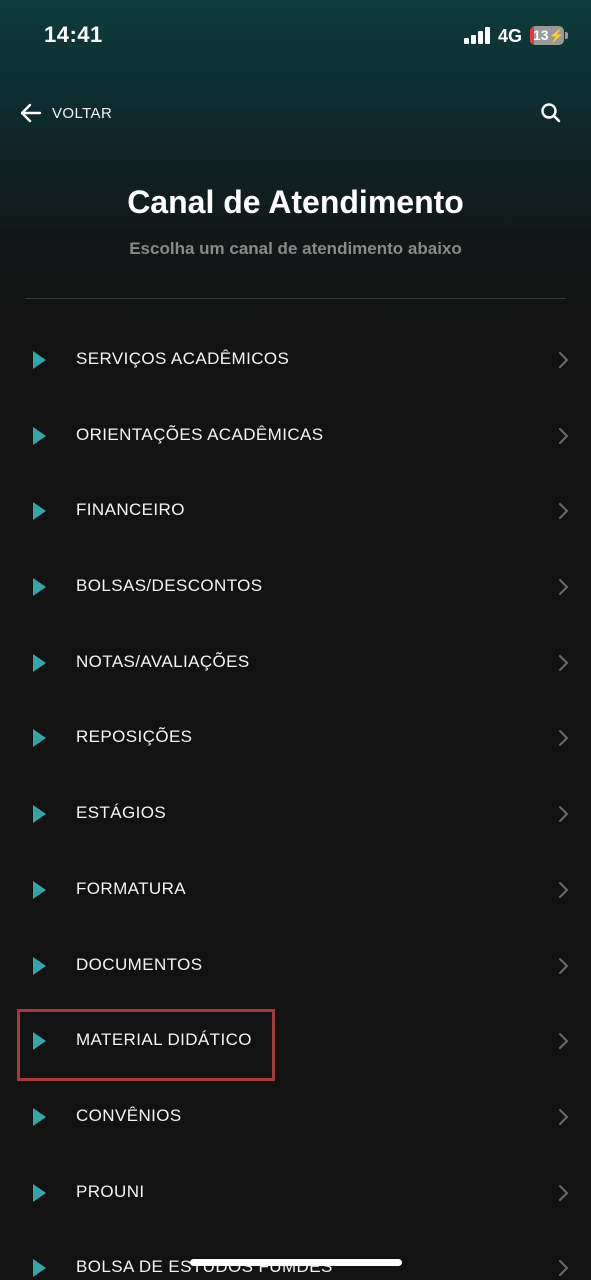  Describe the element at coordinates (566, 35) in the screenshot. I see `battery-tip` at that location.